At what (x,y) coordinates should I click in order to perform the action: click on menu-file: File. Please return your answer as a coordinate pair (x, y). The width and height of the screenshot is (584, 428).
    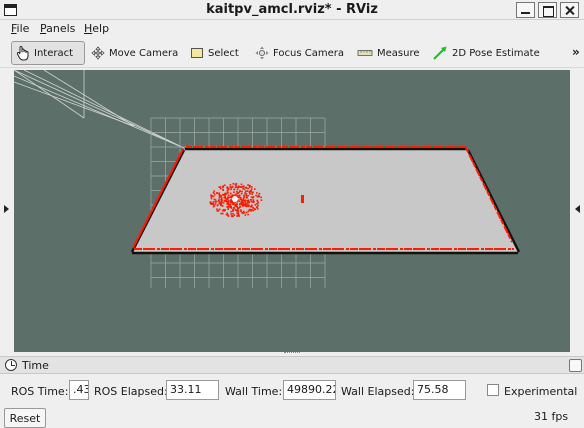
    Looking at the image, I should click on (20, 28).